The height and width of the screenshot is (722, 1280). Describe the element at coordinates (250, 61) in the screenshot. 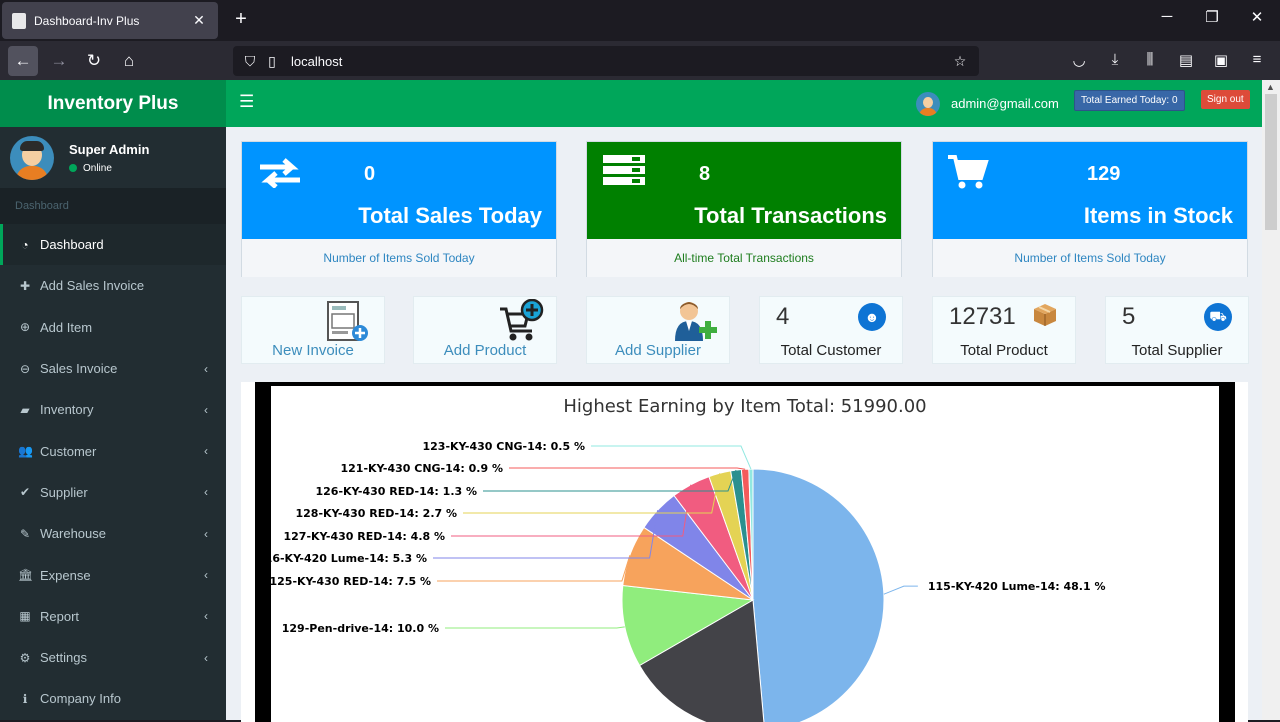

I see `shield-icon: ⛉` at that location.